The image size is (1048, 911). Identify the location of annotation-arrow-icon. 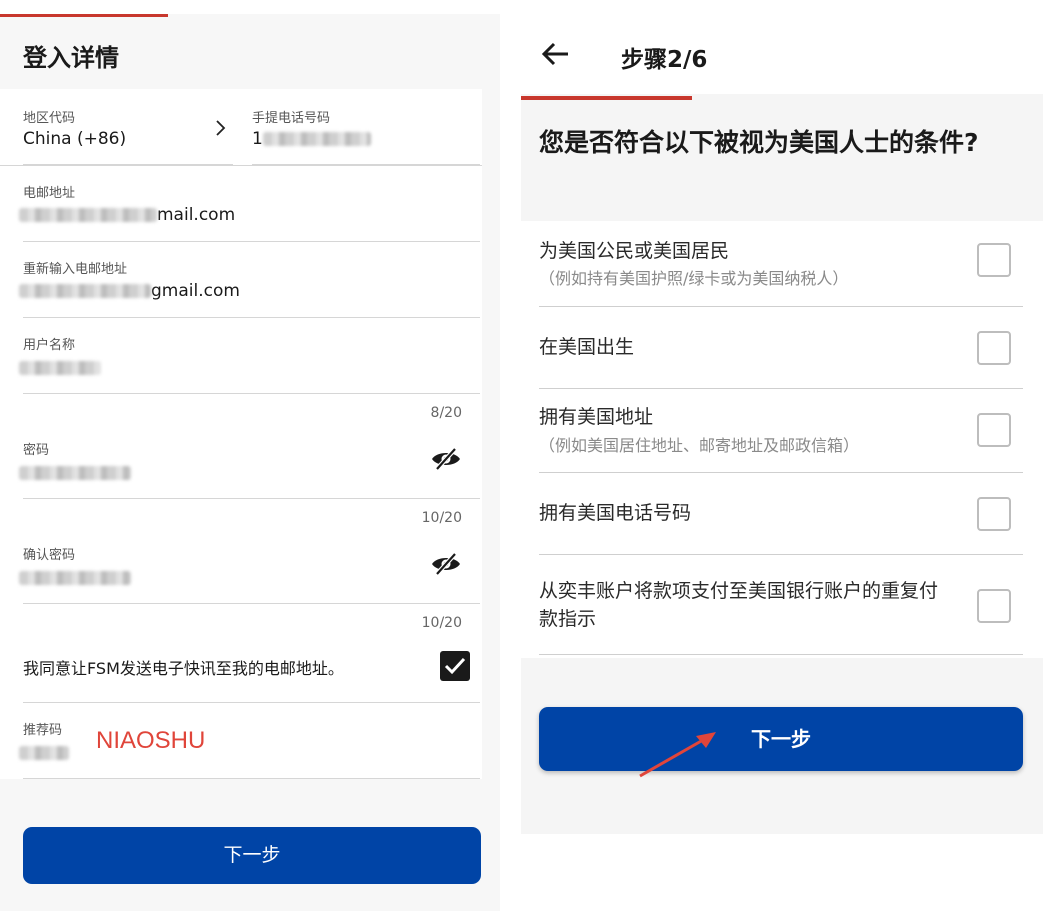
(677, 755).